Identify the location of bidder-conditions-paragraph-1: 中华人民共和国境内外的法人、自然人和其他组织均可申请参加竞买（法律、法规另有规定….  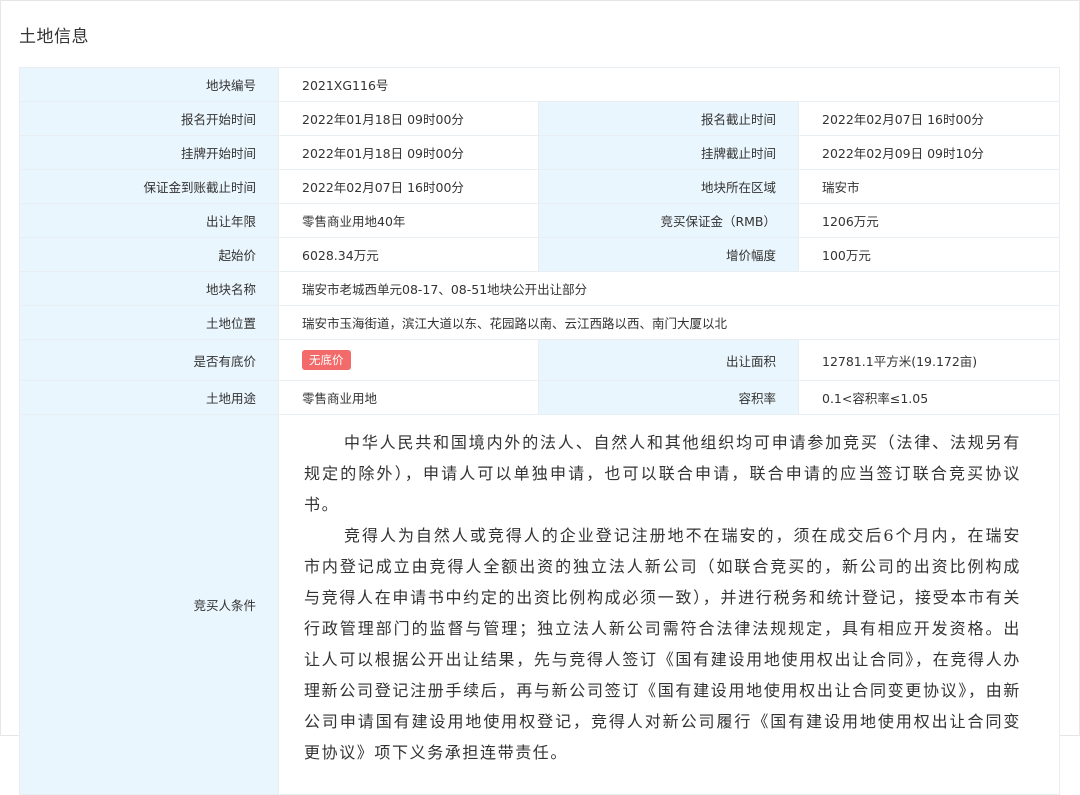
(663, 473).